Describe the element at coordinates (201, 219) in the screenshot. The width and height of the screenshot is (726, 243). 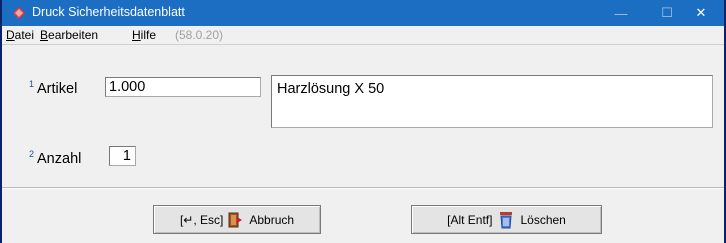
I see `abbruch-shortcut: [↵, Esc]` at that location.